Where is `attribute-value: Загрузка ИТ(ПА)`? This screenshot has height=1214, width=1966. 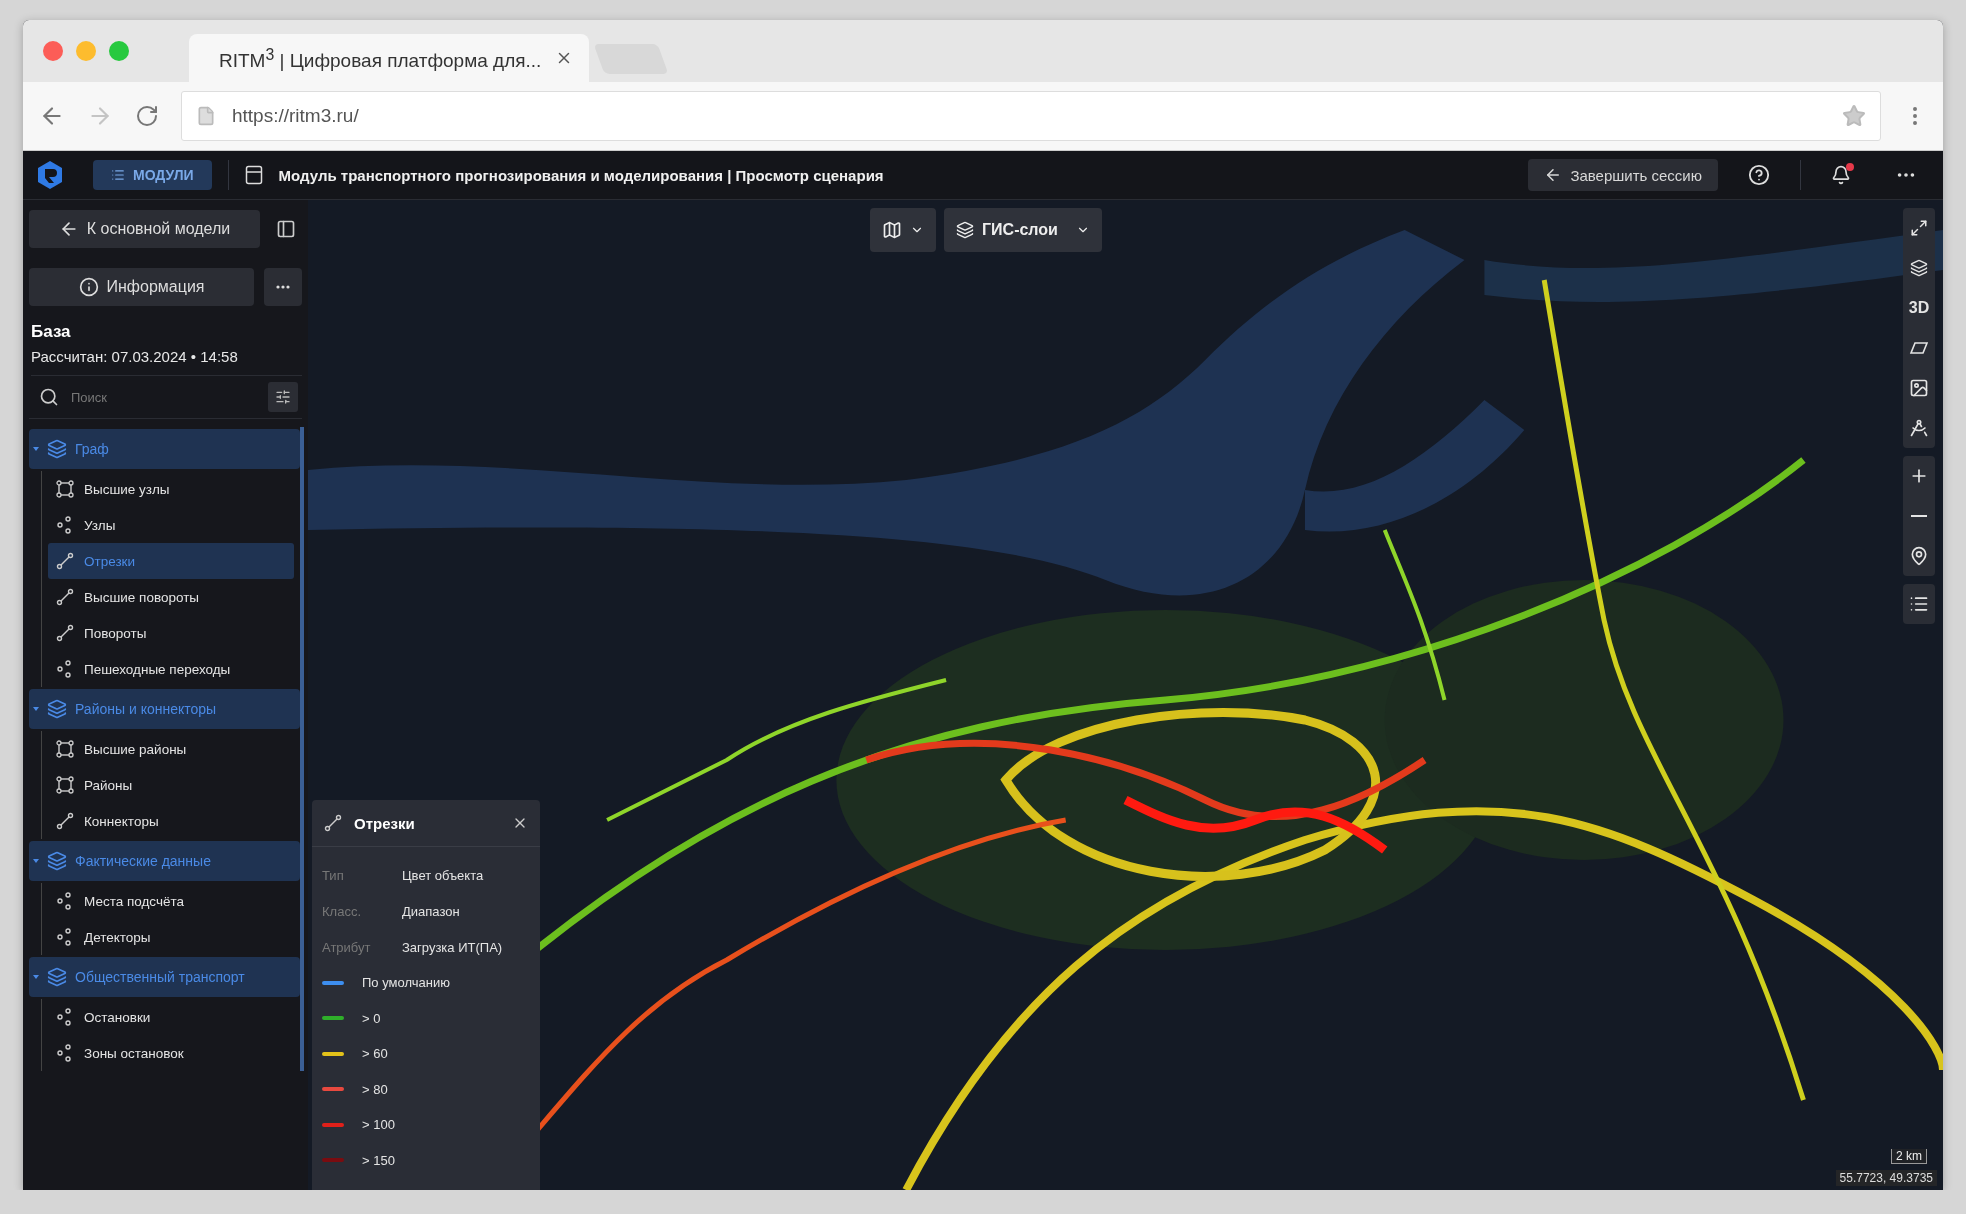
attribute-value: Загрузка ИТ(ПА) is located at coordinates (452, 947).